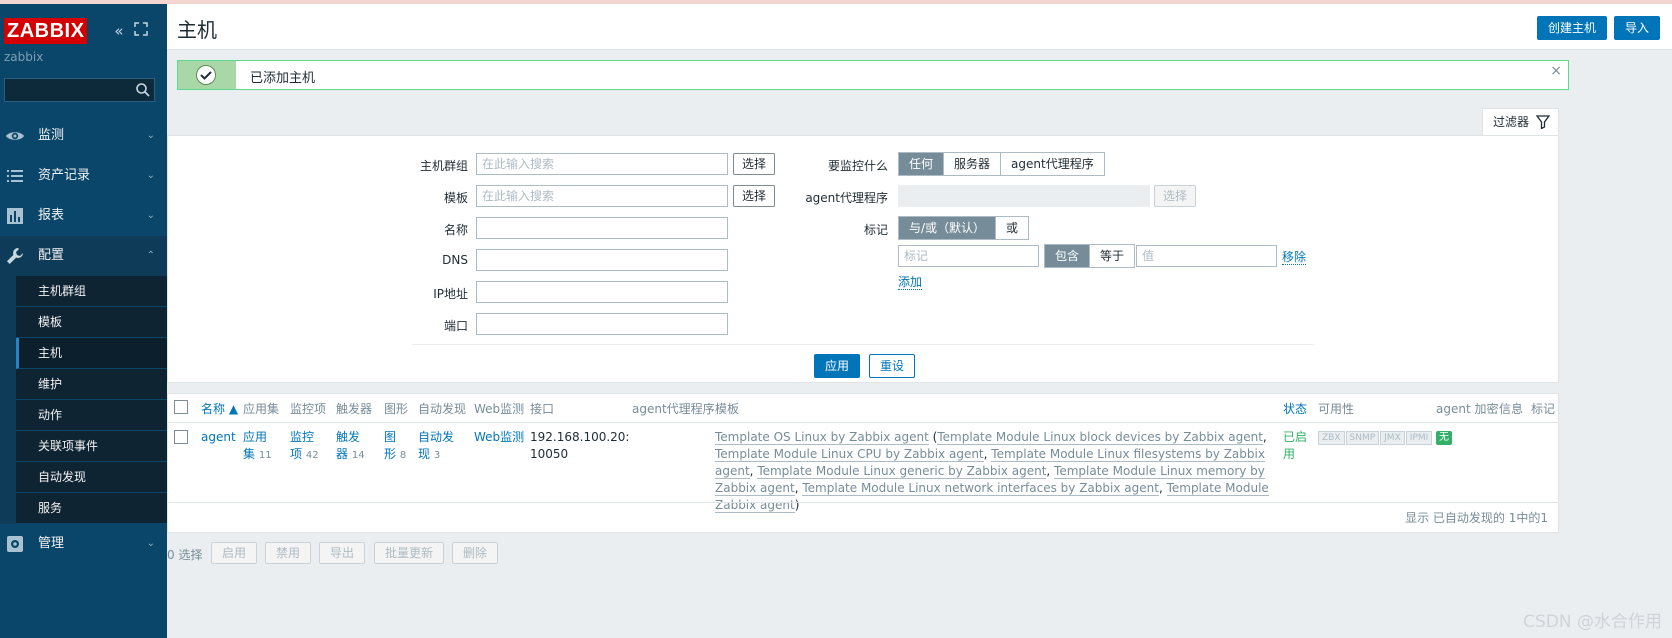  What do you see at coordinates (79, 90) in the screenshot?
I see `sidebar-search-input` at bounding box center [79, 90].